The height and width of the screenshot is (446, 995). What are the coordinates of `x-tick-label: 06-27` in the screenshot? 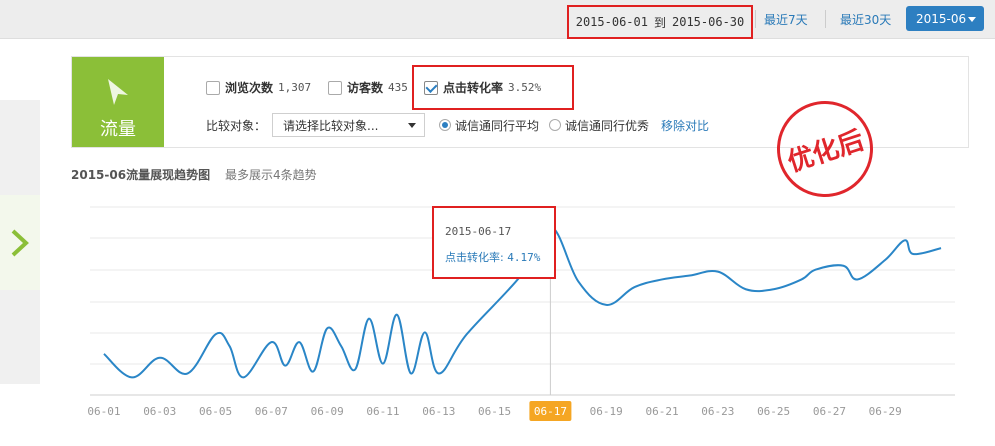 It's located at (829, 411).